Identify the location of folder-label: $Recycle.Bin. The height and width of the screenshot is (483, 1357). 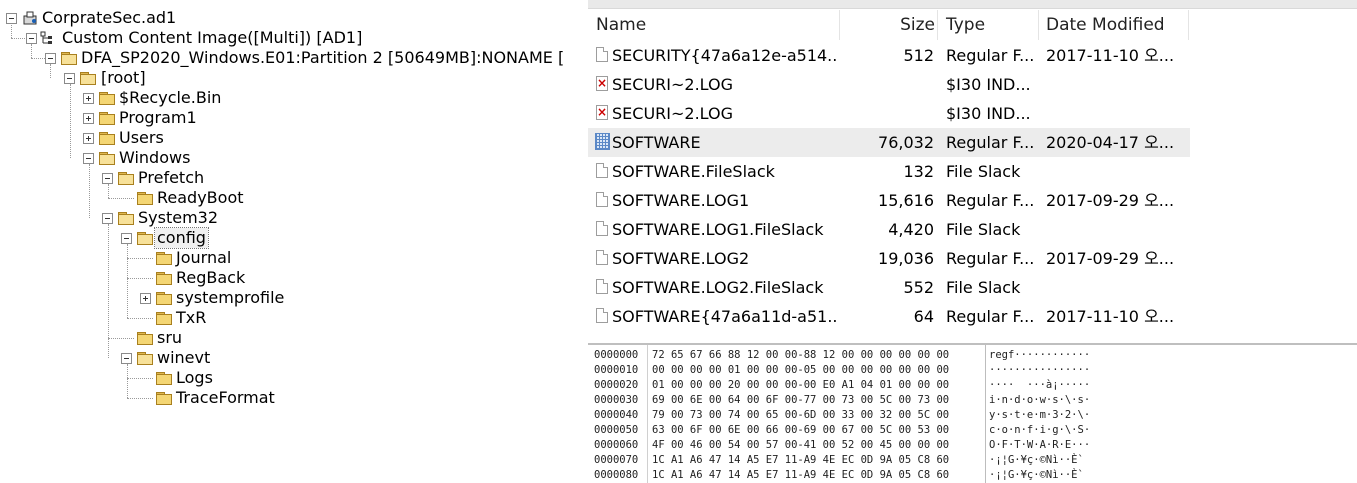
(170, 97).